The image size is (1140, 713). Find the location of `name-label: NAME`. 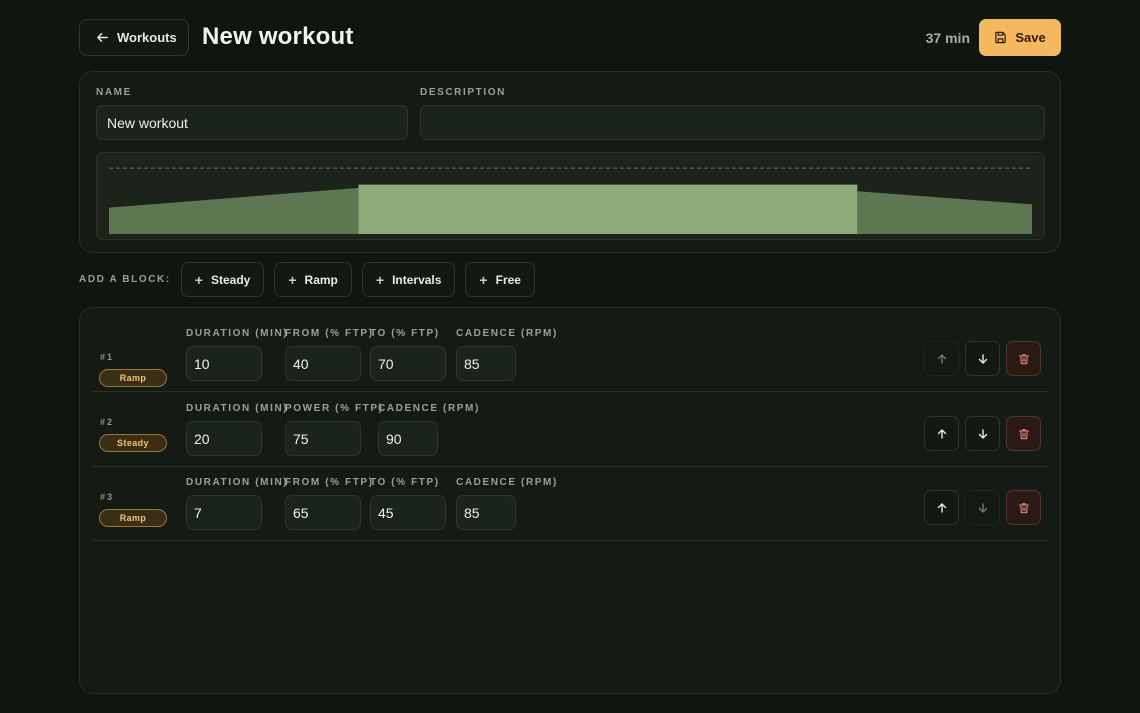

name-label: NAME is located at coordinates (114, 92).